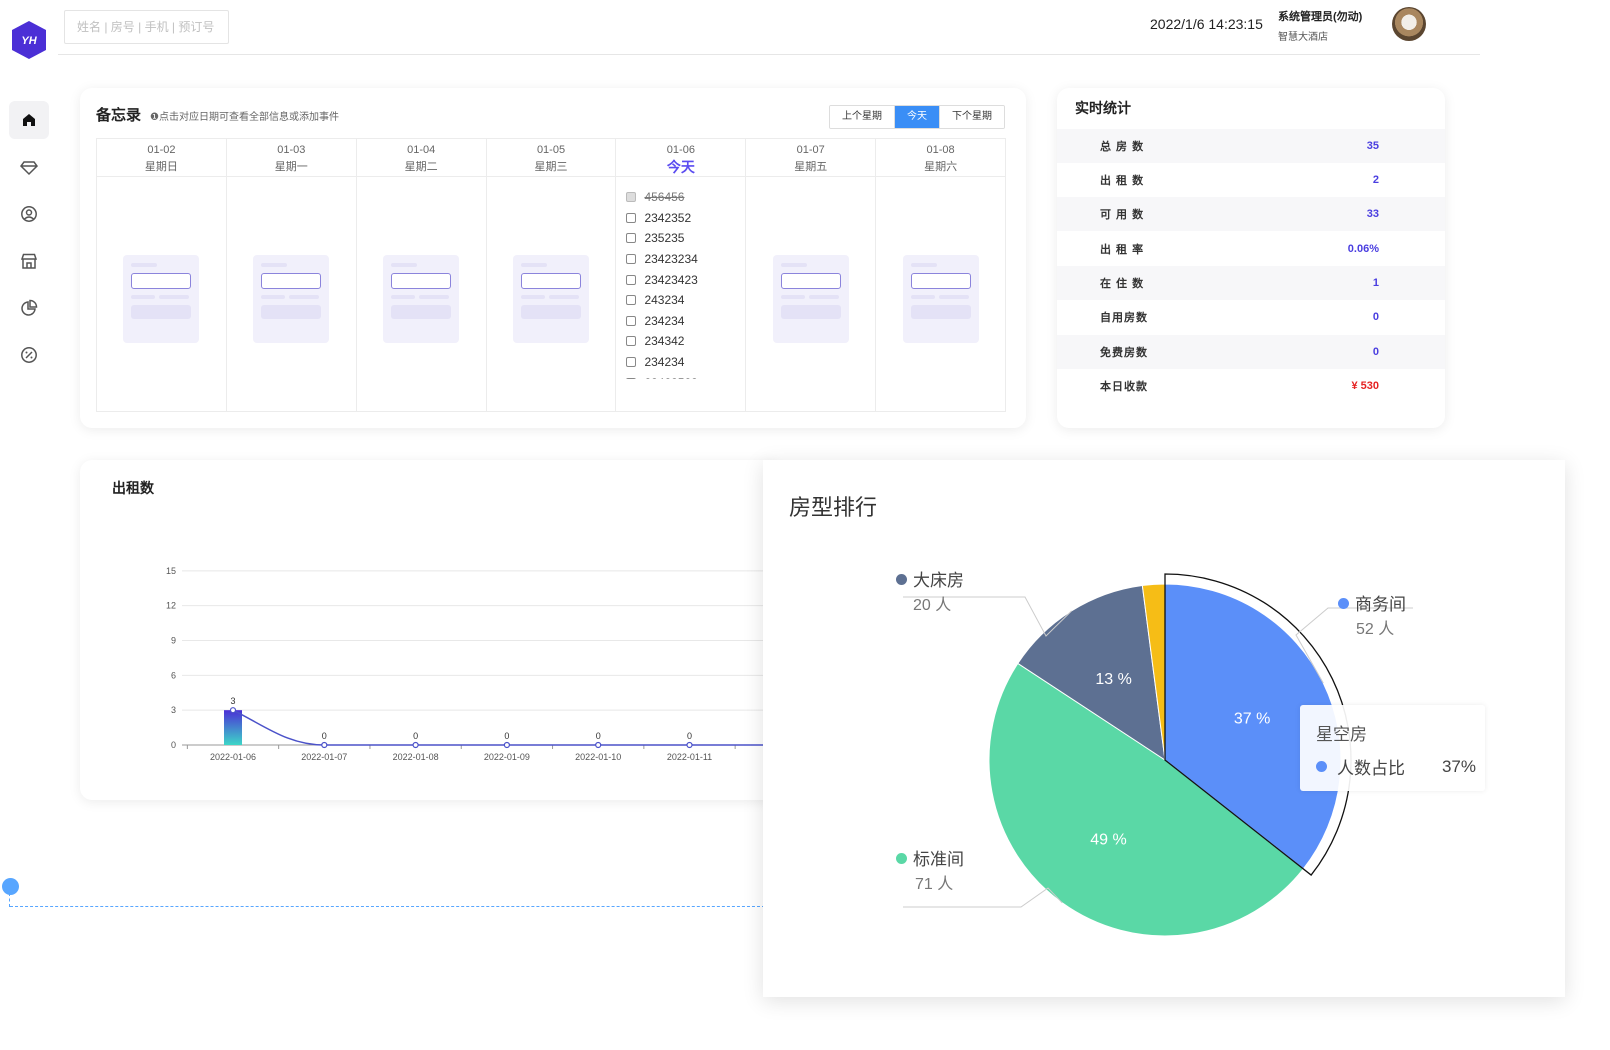 The height and width of the screenshot is (1050, 1610). Describe the element at coordinates (551, 167) in the screenshot. I see `memo-weekday: 星期三` at that location.